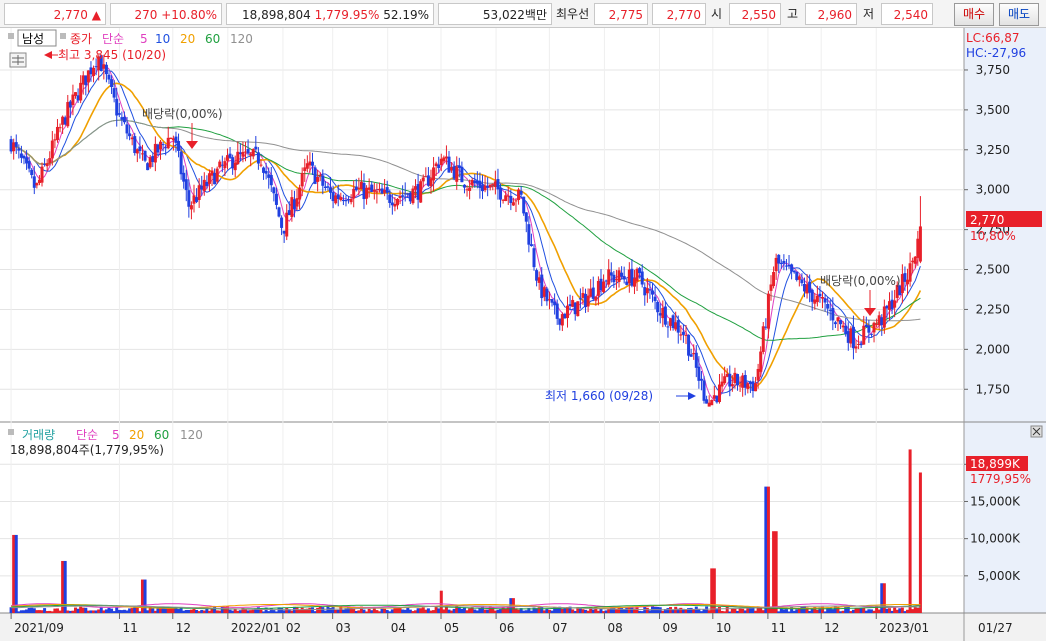 This screenshot has height=641, width=1046. What do you see at coordinates (573, 14) in the screenshot?
I see `best-quote-label: 최우선` at bounding box center [573, 14].